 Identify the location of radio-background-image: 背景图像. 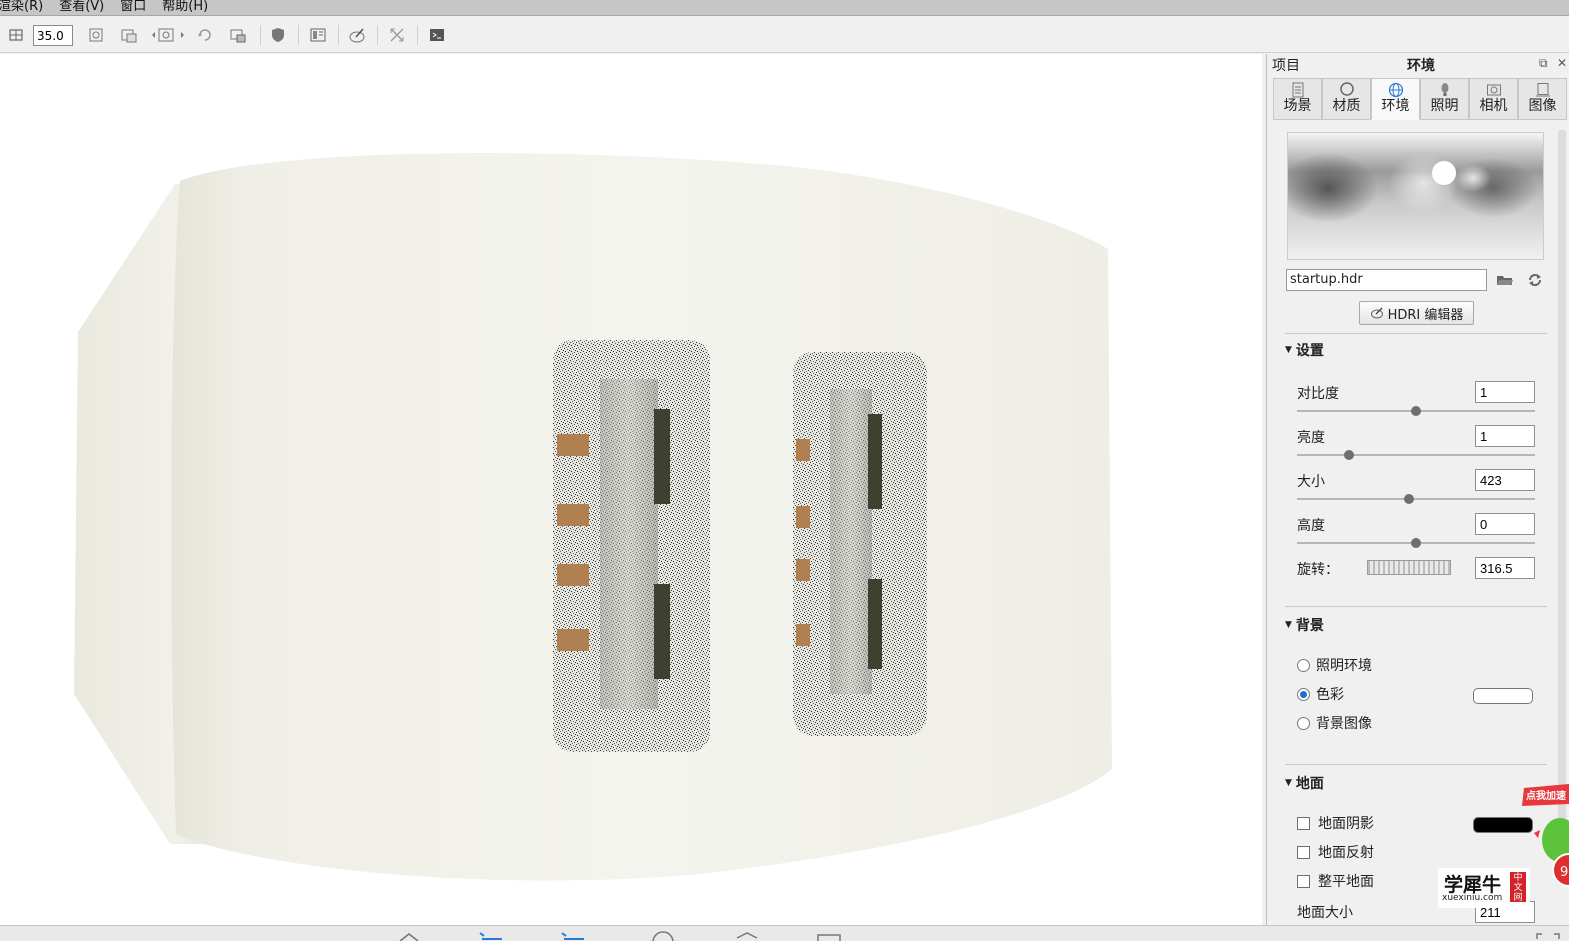
(1334, 723).